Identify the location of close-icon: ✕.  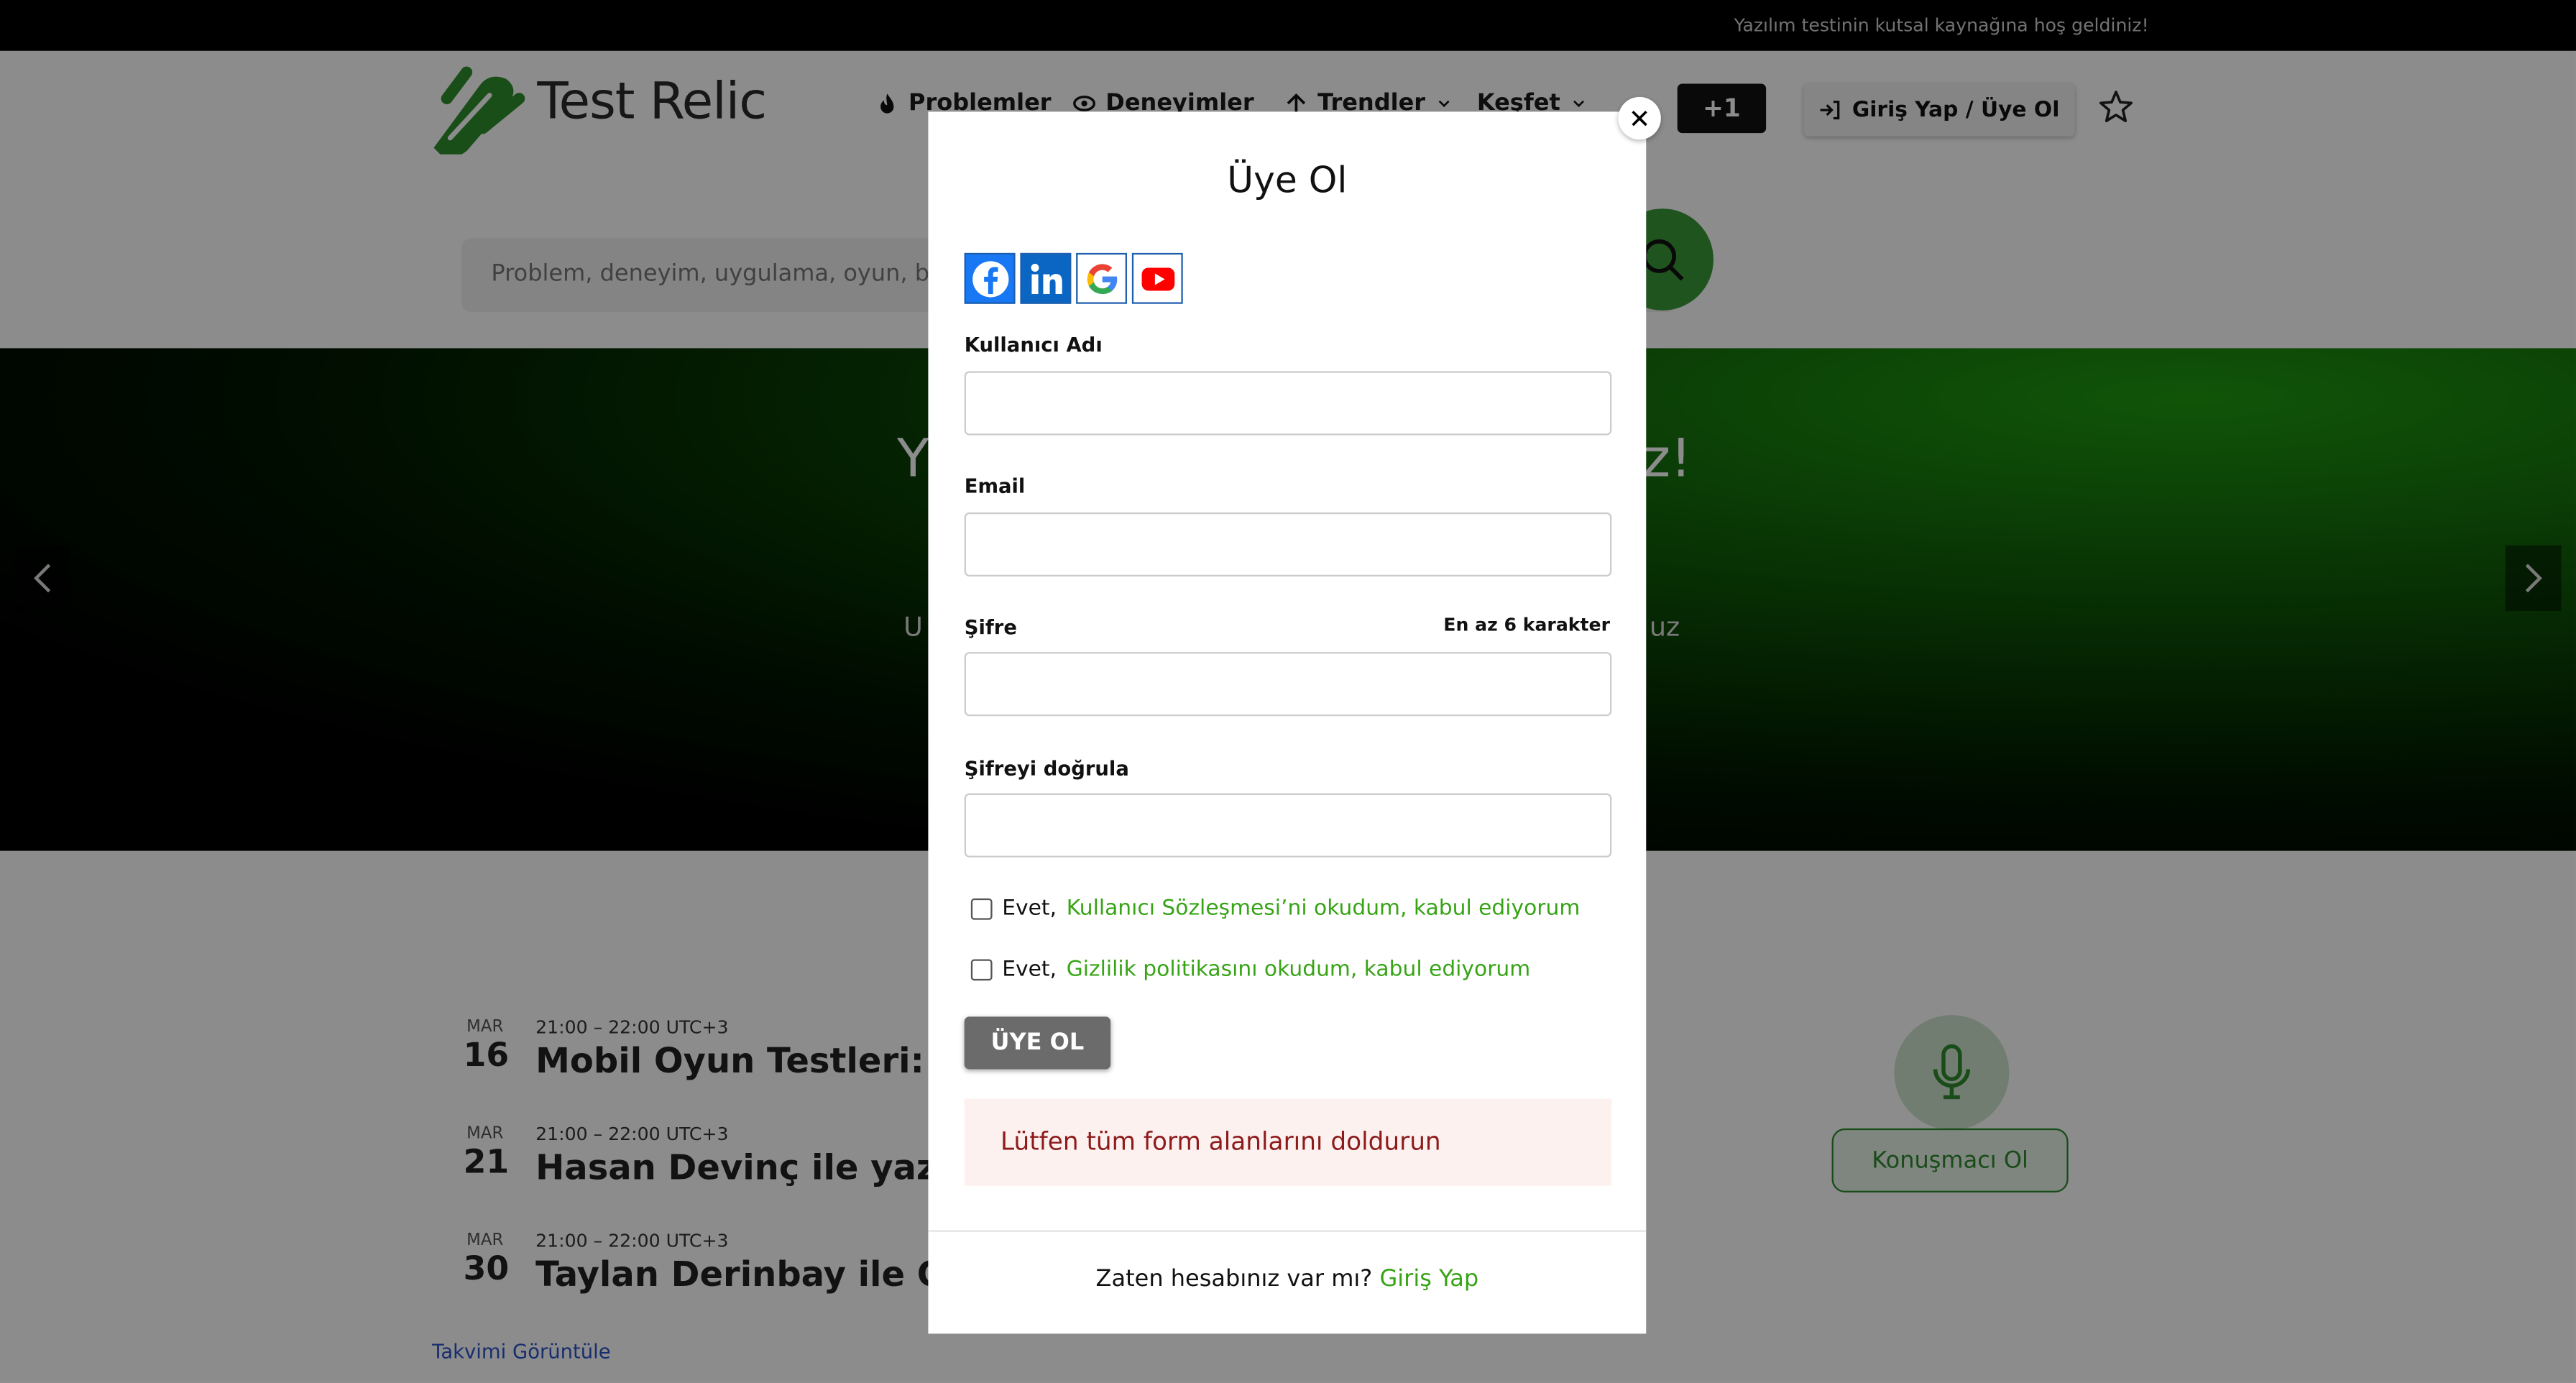
(1639, 118).